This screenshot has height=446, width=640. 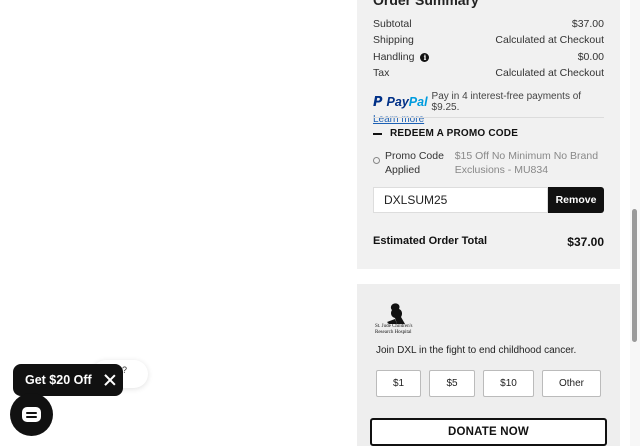 I want to click on promo-code-input, so click(x=460, y=200).